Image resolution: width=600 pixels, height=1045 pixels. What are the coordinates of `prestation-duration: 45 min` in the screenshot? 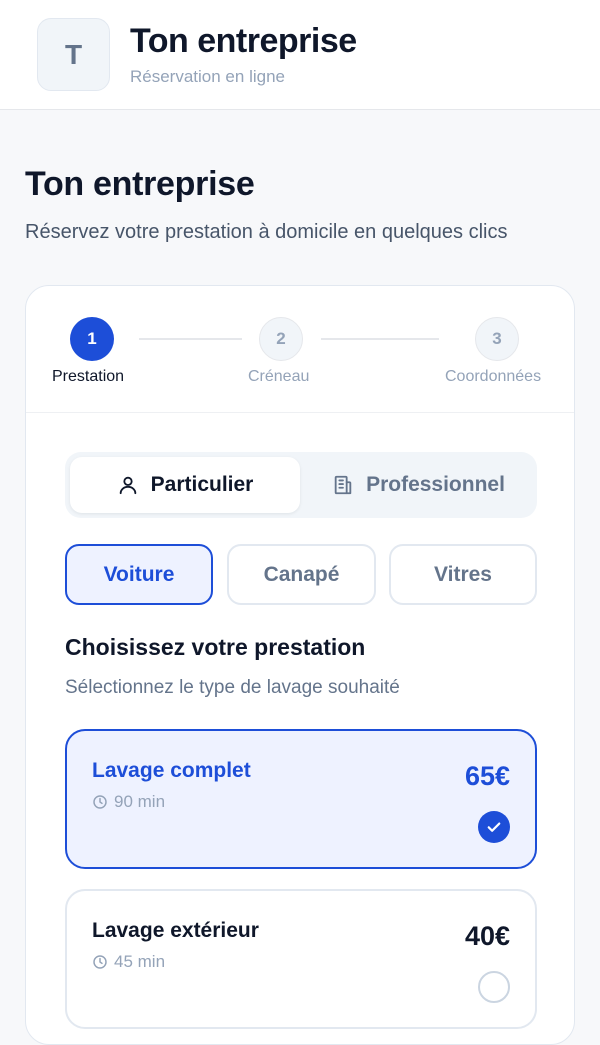 It's located at (128, 962).